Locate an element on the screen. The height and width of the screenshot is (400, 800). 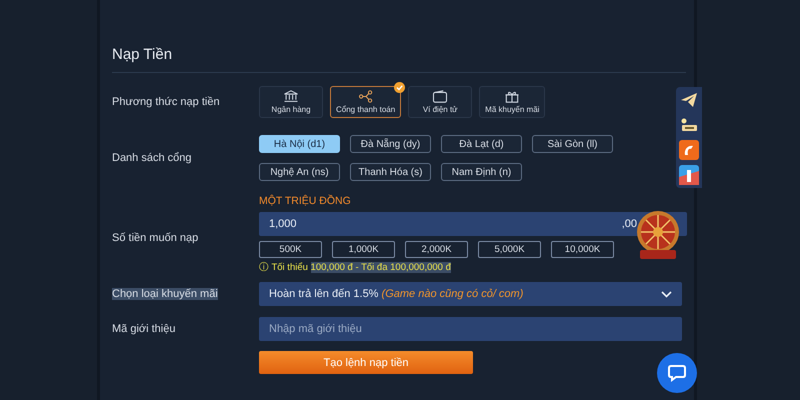
amount-chip: 2,000K is located at coordinates (436, 249).